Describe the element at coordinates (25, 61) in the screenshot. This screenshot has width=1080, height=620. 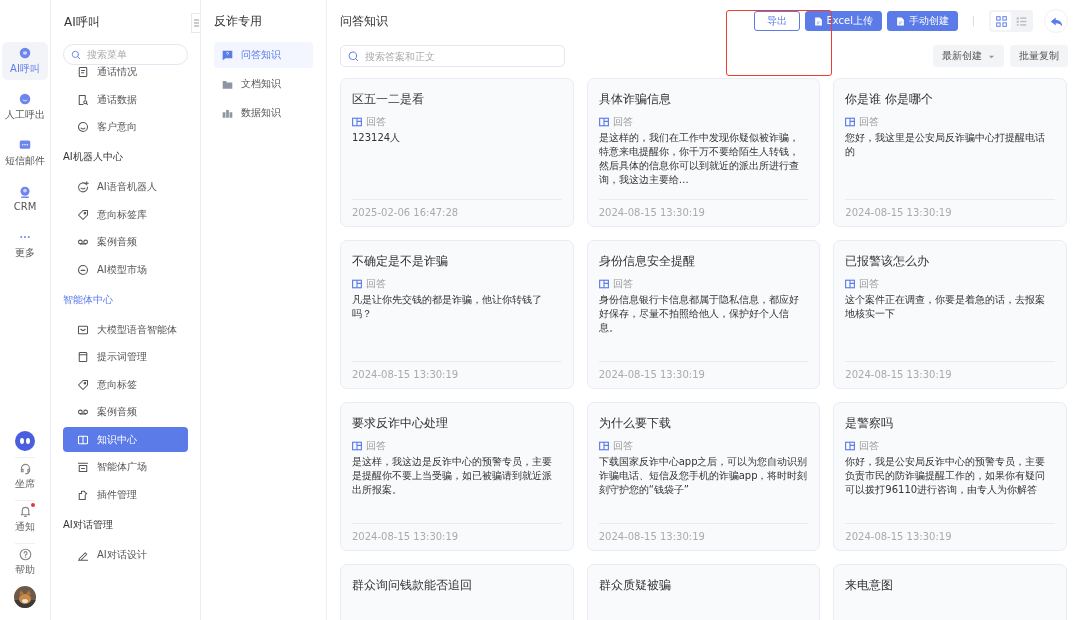
I see `rail-item: AI呼叫` at that location.